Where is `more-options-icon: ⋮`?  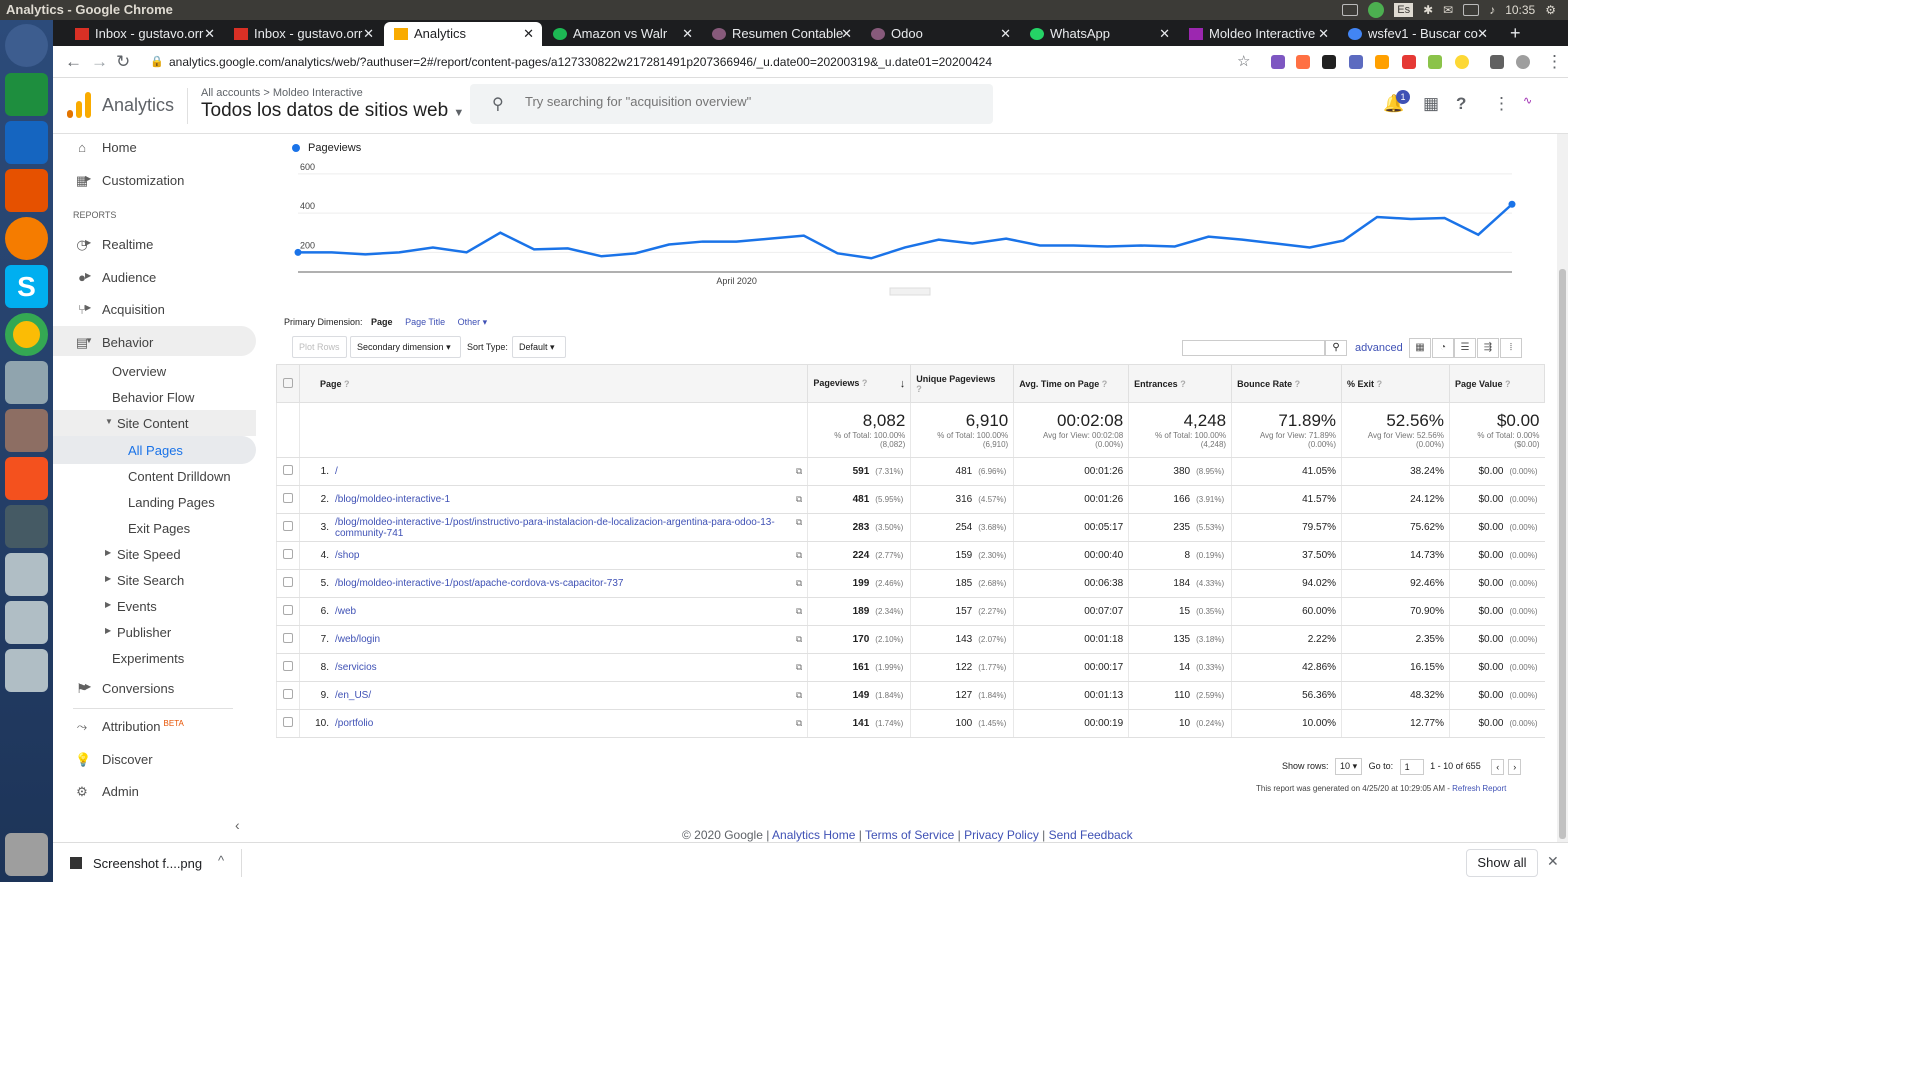 more-options-icon: ⋮ is located at coordinates (1501, 104).